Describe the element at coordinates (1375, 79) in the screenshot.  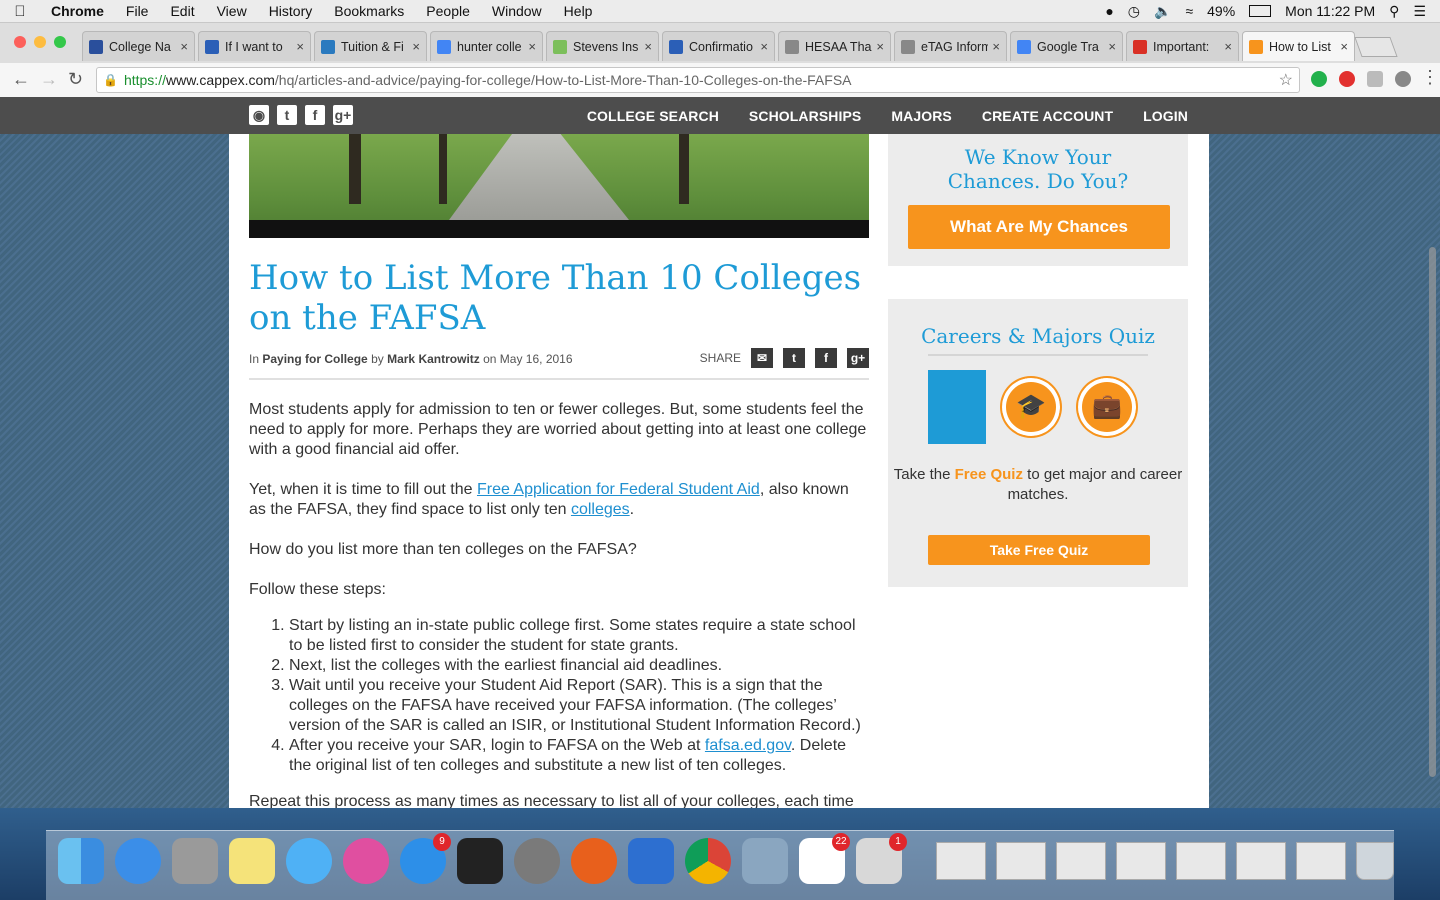
I see `extension-gray-icon` at that location.